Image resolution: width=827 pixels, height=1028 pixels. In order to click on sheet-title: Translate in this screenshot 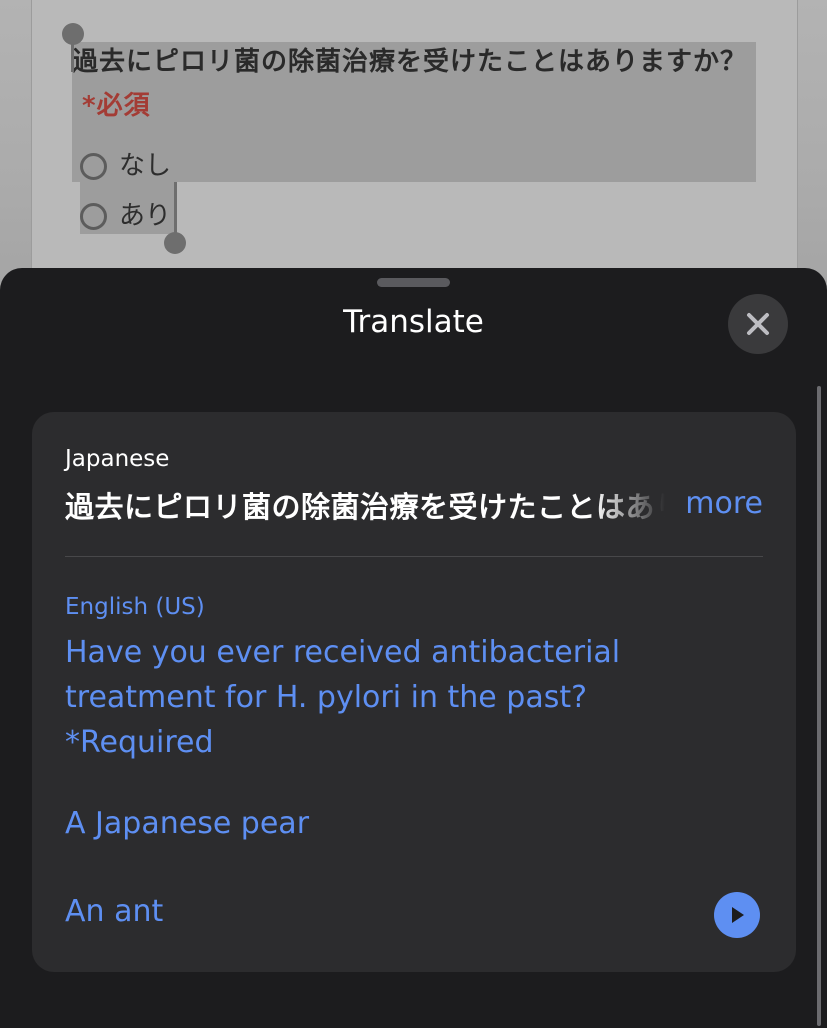, I will do `click(413, 322)`.